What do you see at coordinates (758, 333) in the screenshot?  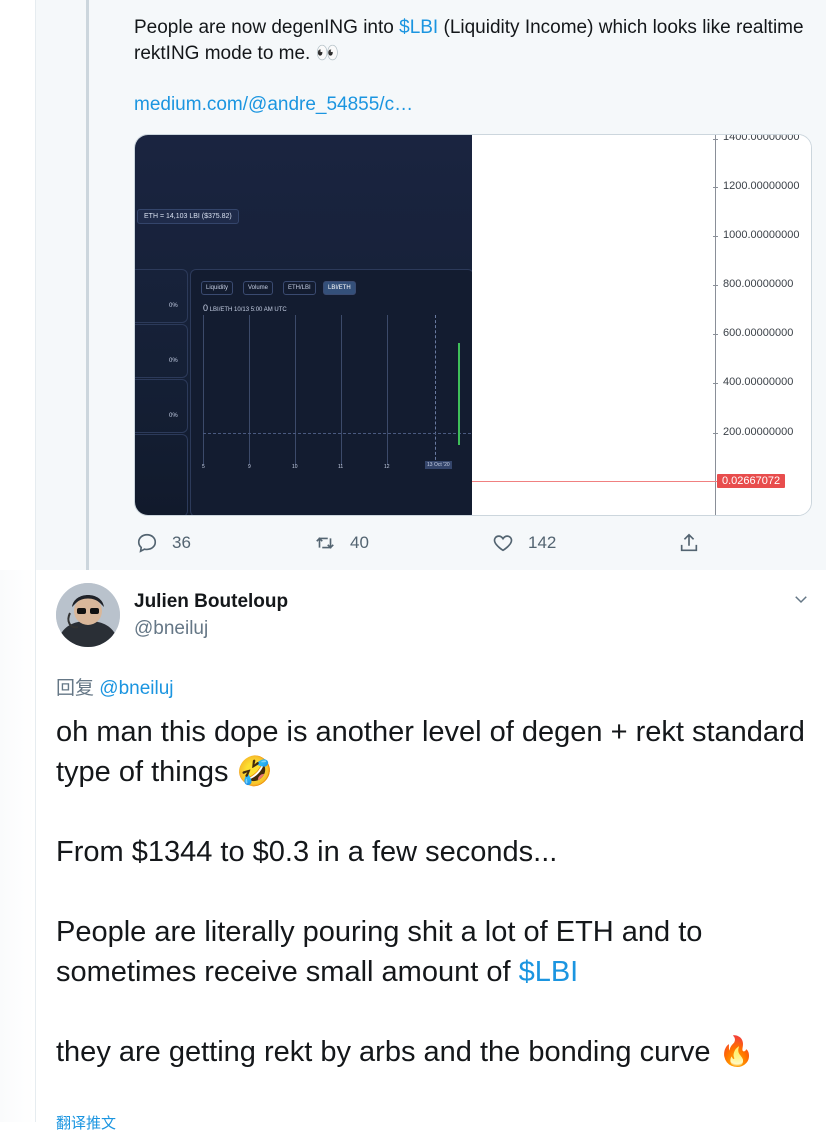 I see `y-axis-label: 600.00000000` at bounding box center [758, 333].